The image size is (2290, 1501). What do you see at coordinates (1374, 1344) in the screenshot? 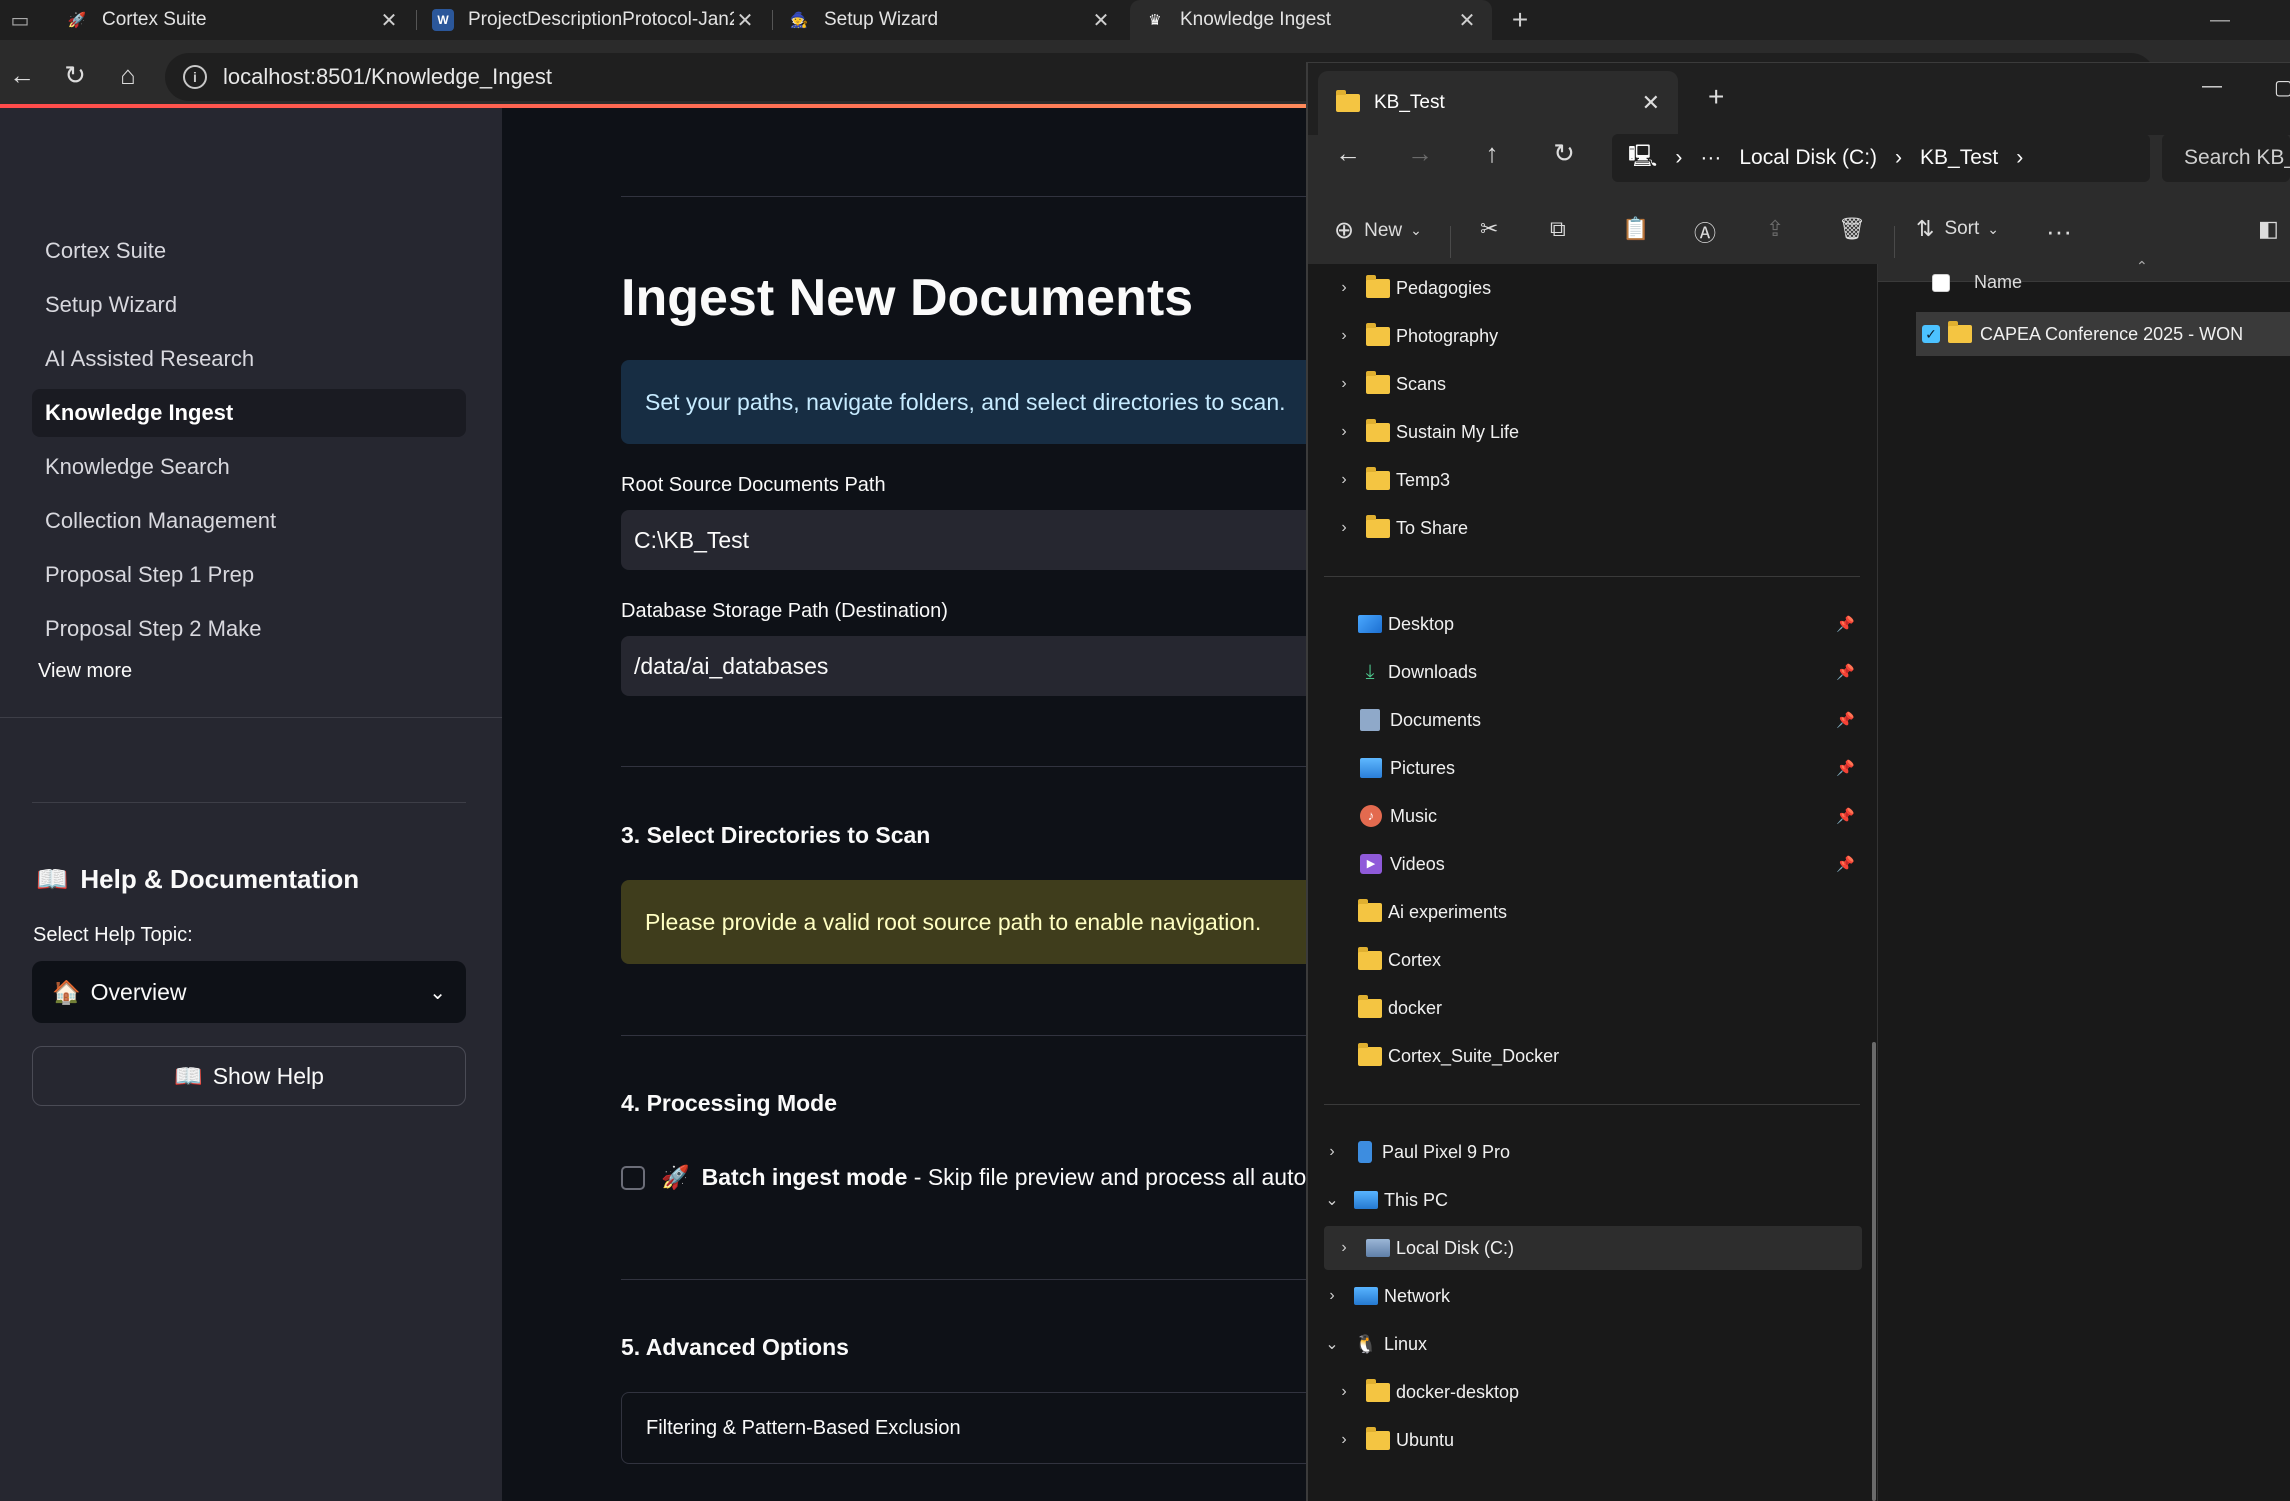
I see `tree-device-linux: ⌄ 🐧 Linux` at bounding box center [1374, 1344].